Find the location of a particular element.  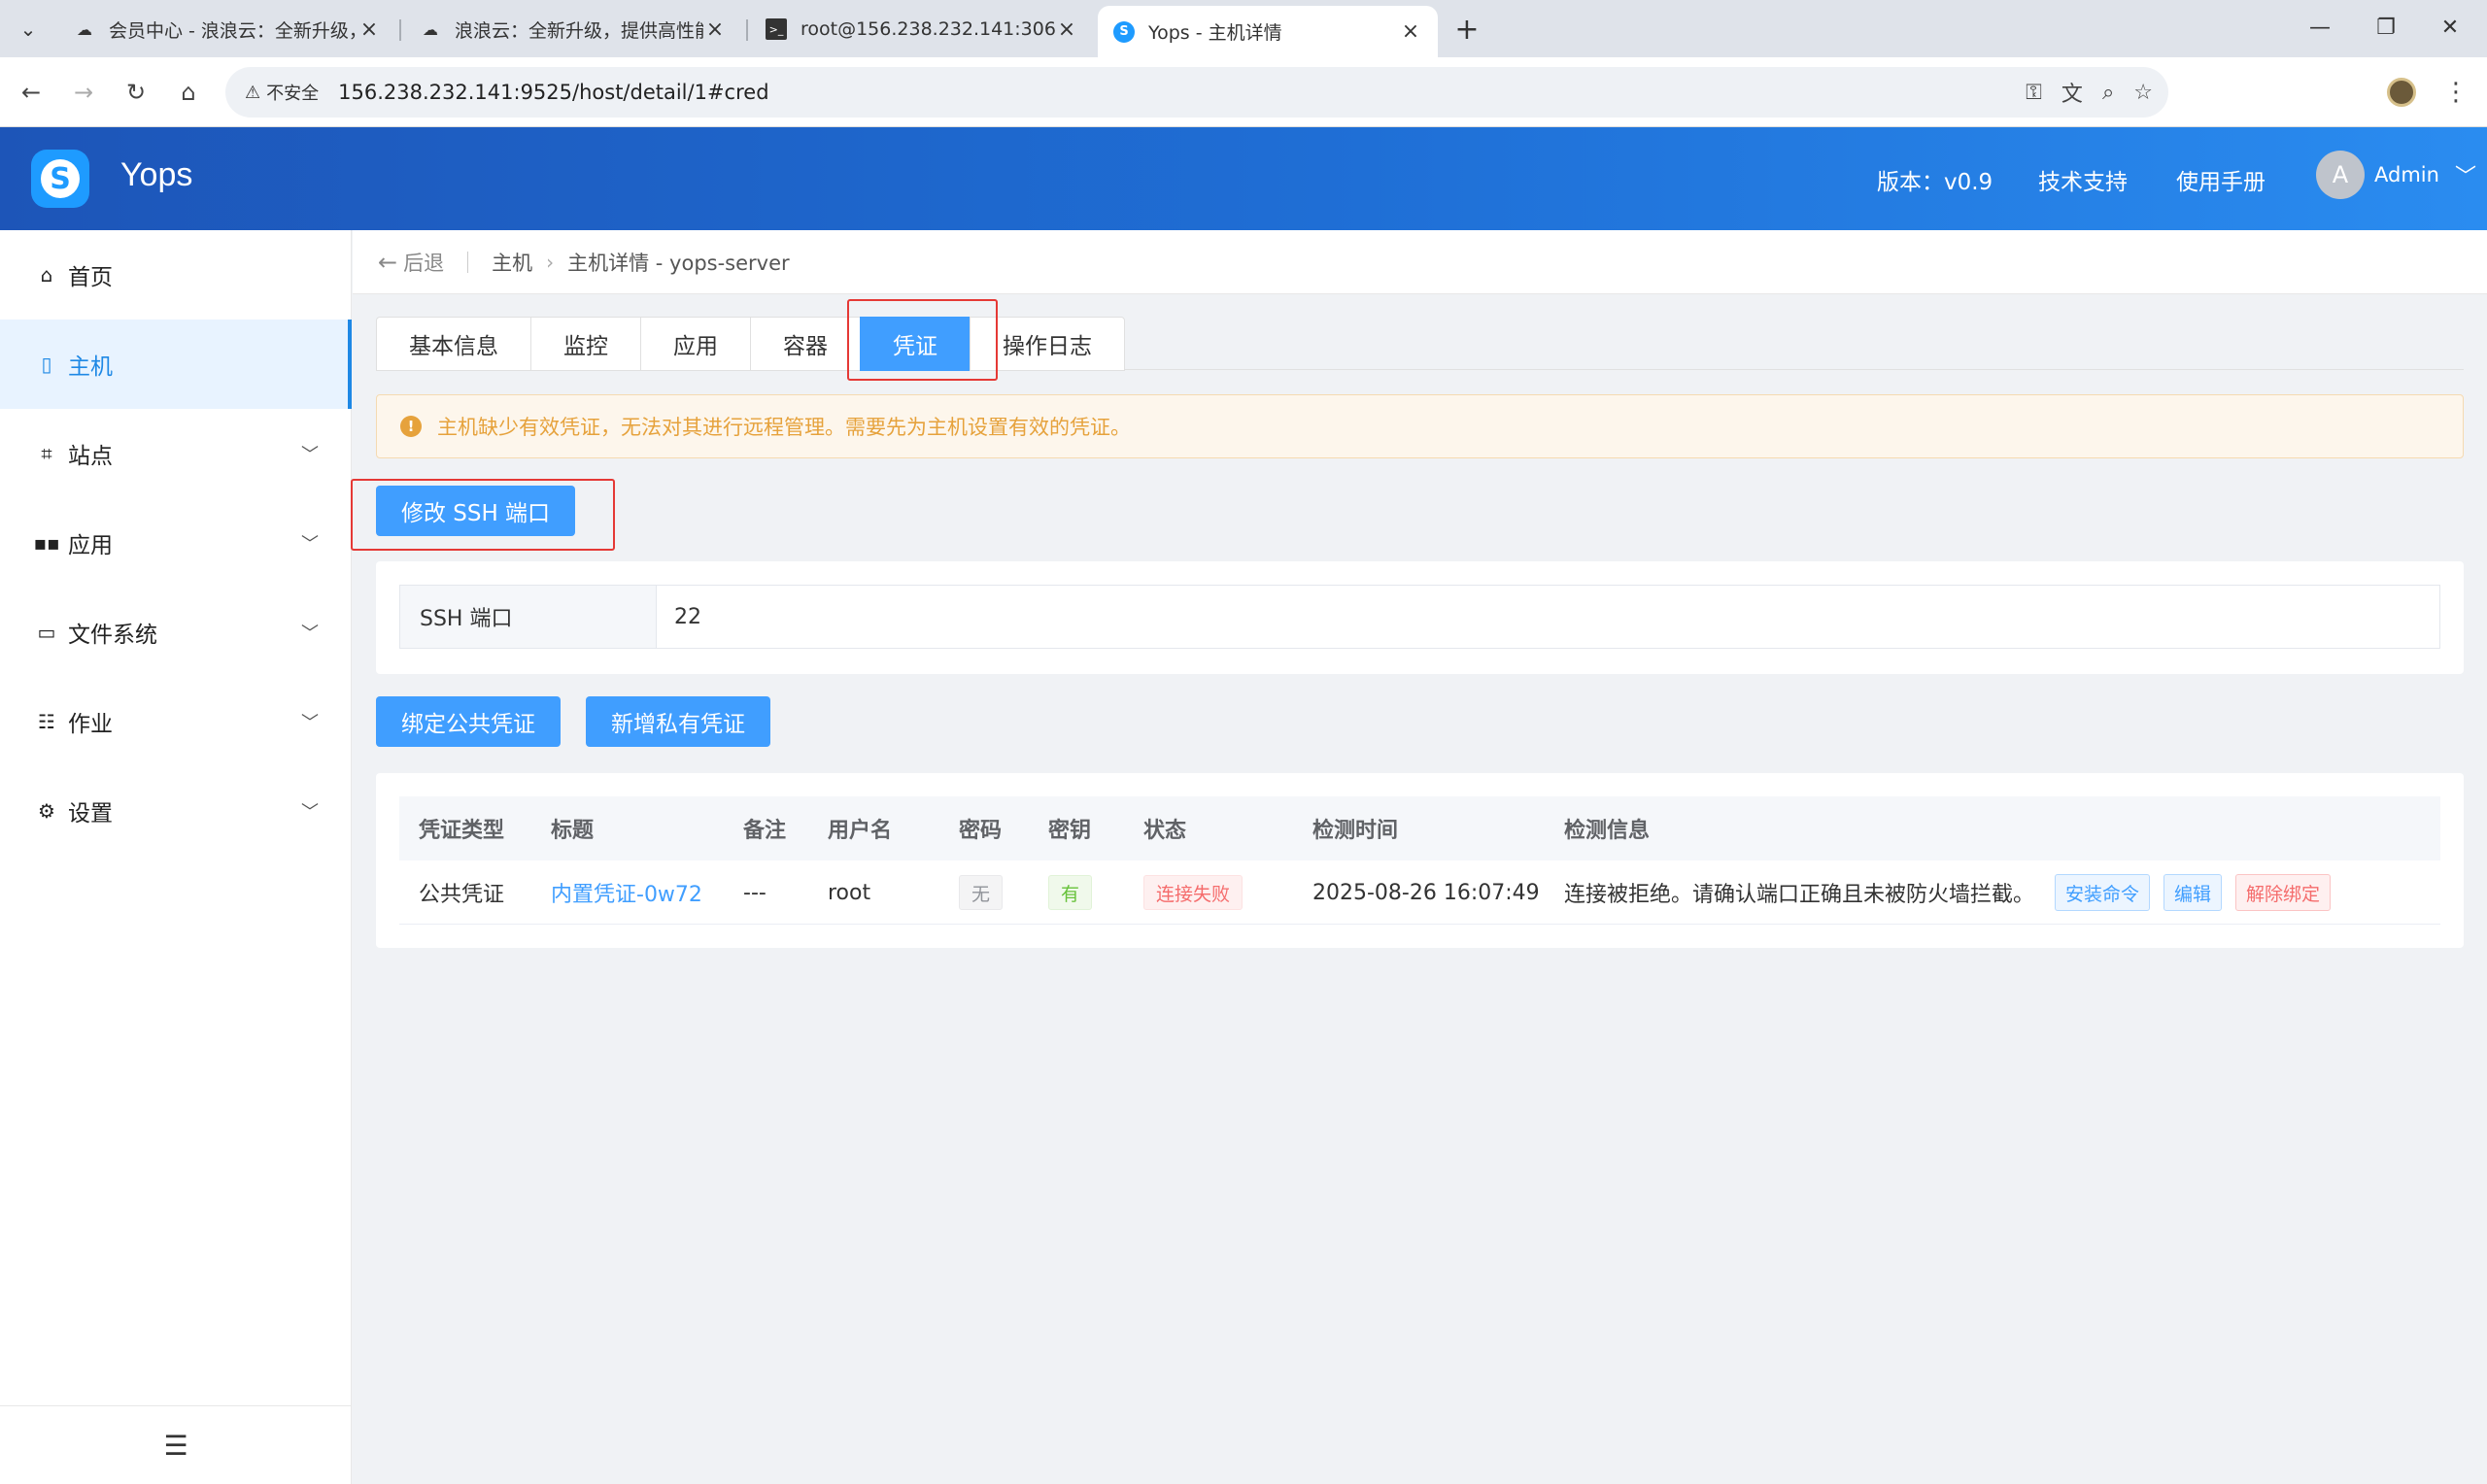

sidebar-item-site: ⌗ 站点 ﹀ is located at coordinates (176, 453).